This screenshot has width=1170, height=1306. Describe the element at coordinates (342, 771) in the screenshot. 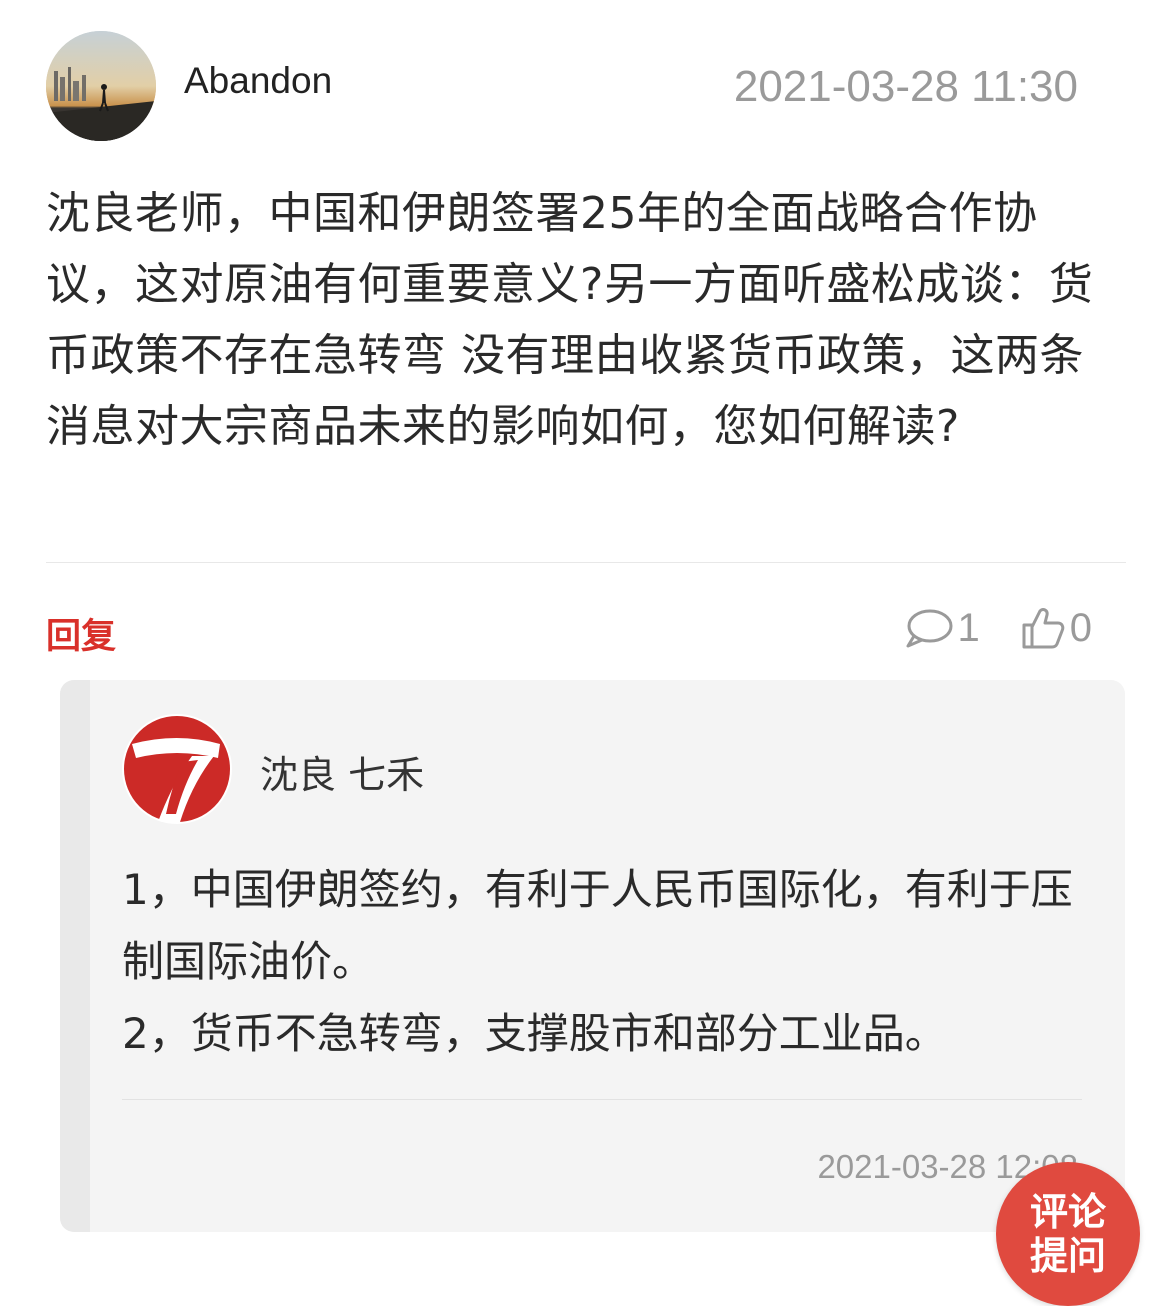

I see `reply-author: 沈良 七禾` at that location.